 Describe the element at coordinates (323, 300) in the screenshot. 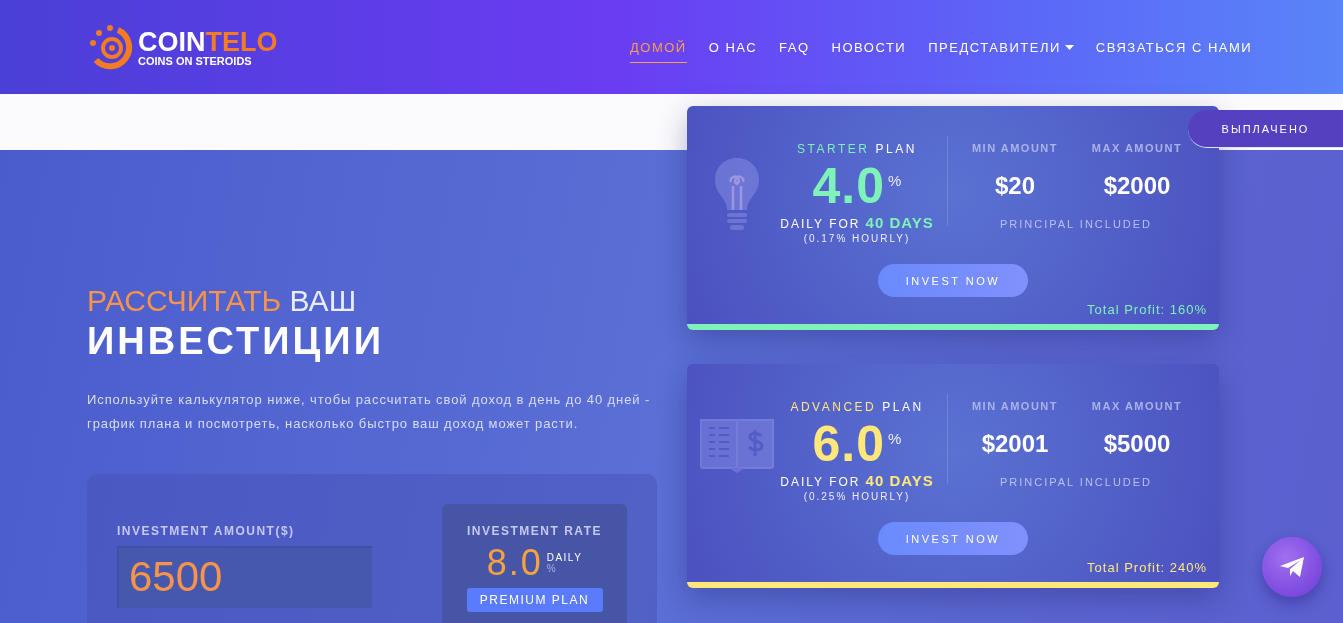

I see `hero-title: ВАШ` at that location.